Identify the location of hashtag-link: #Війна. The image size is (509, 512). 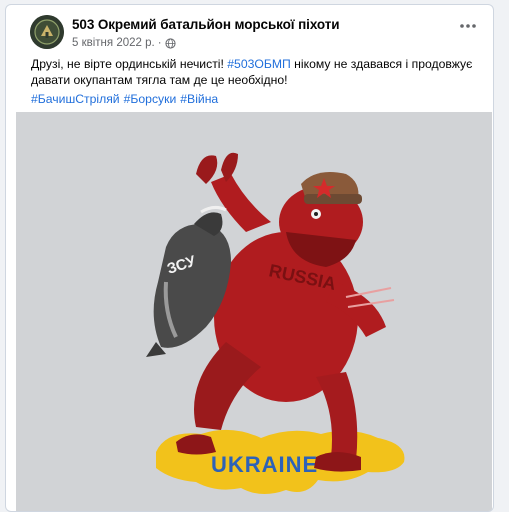
(199, 99).